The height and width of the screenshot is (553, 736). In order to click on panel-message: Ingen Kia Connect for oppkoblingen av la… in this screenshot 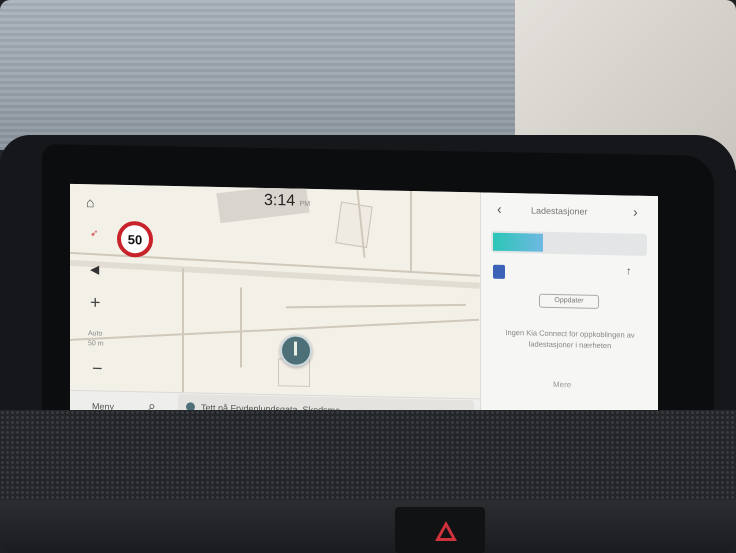, I will do `click(570, 339)`.